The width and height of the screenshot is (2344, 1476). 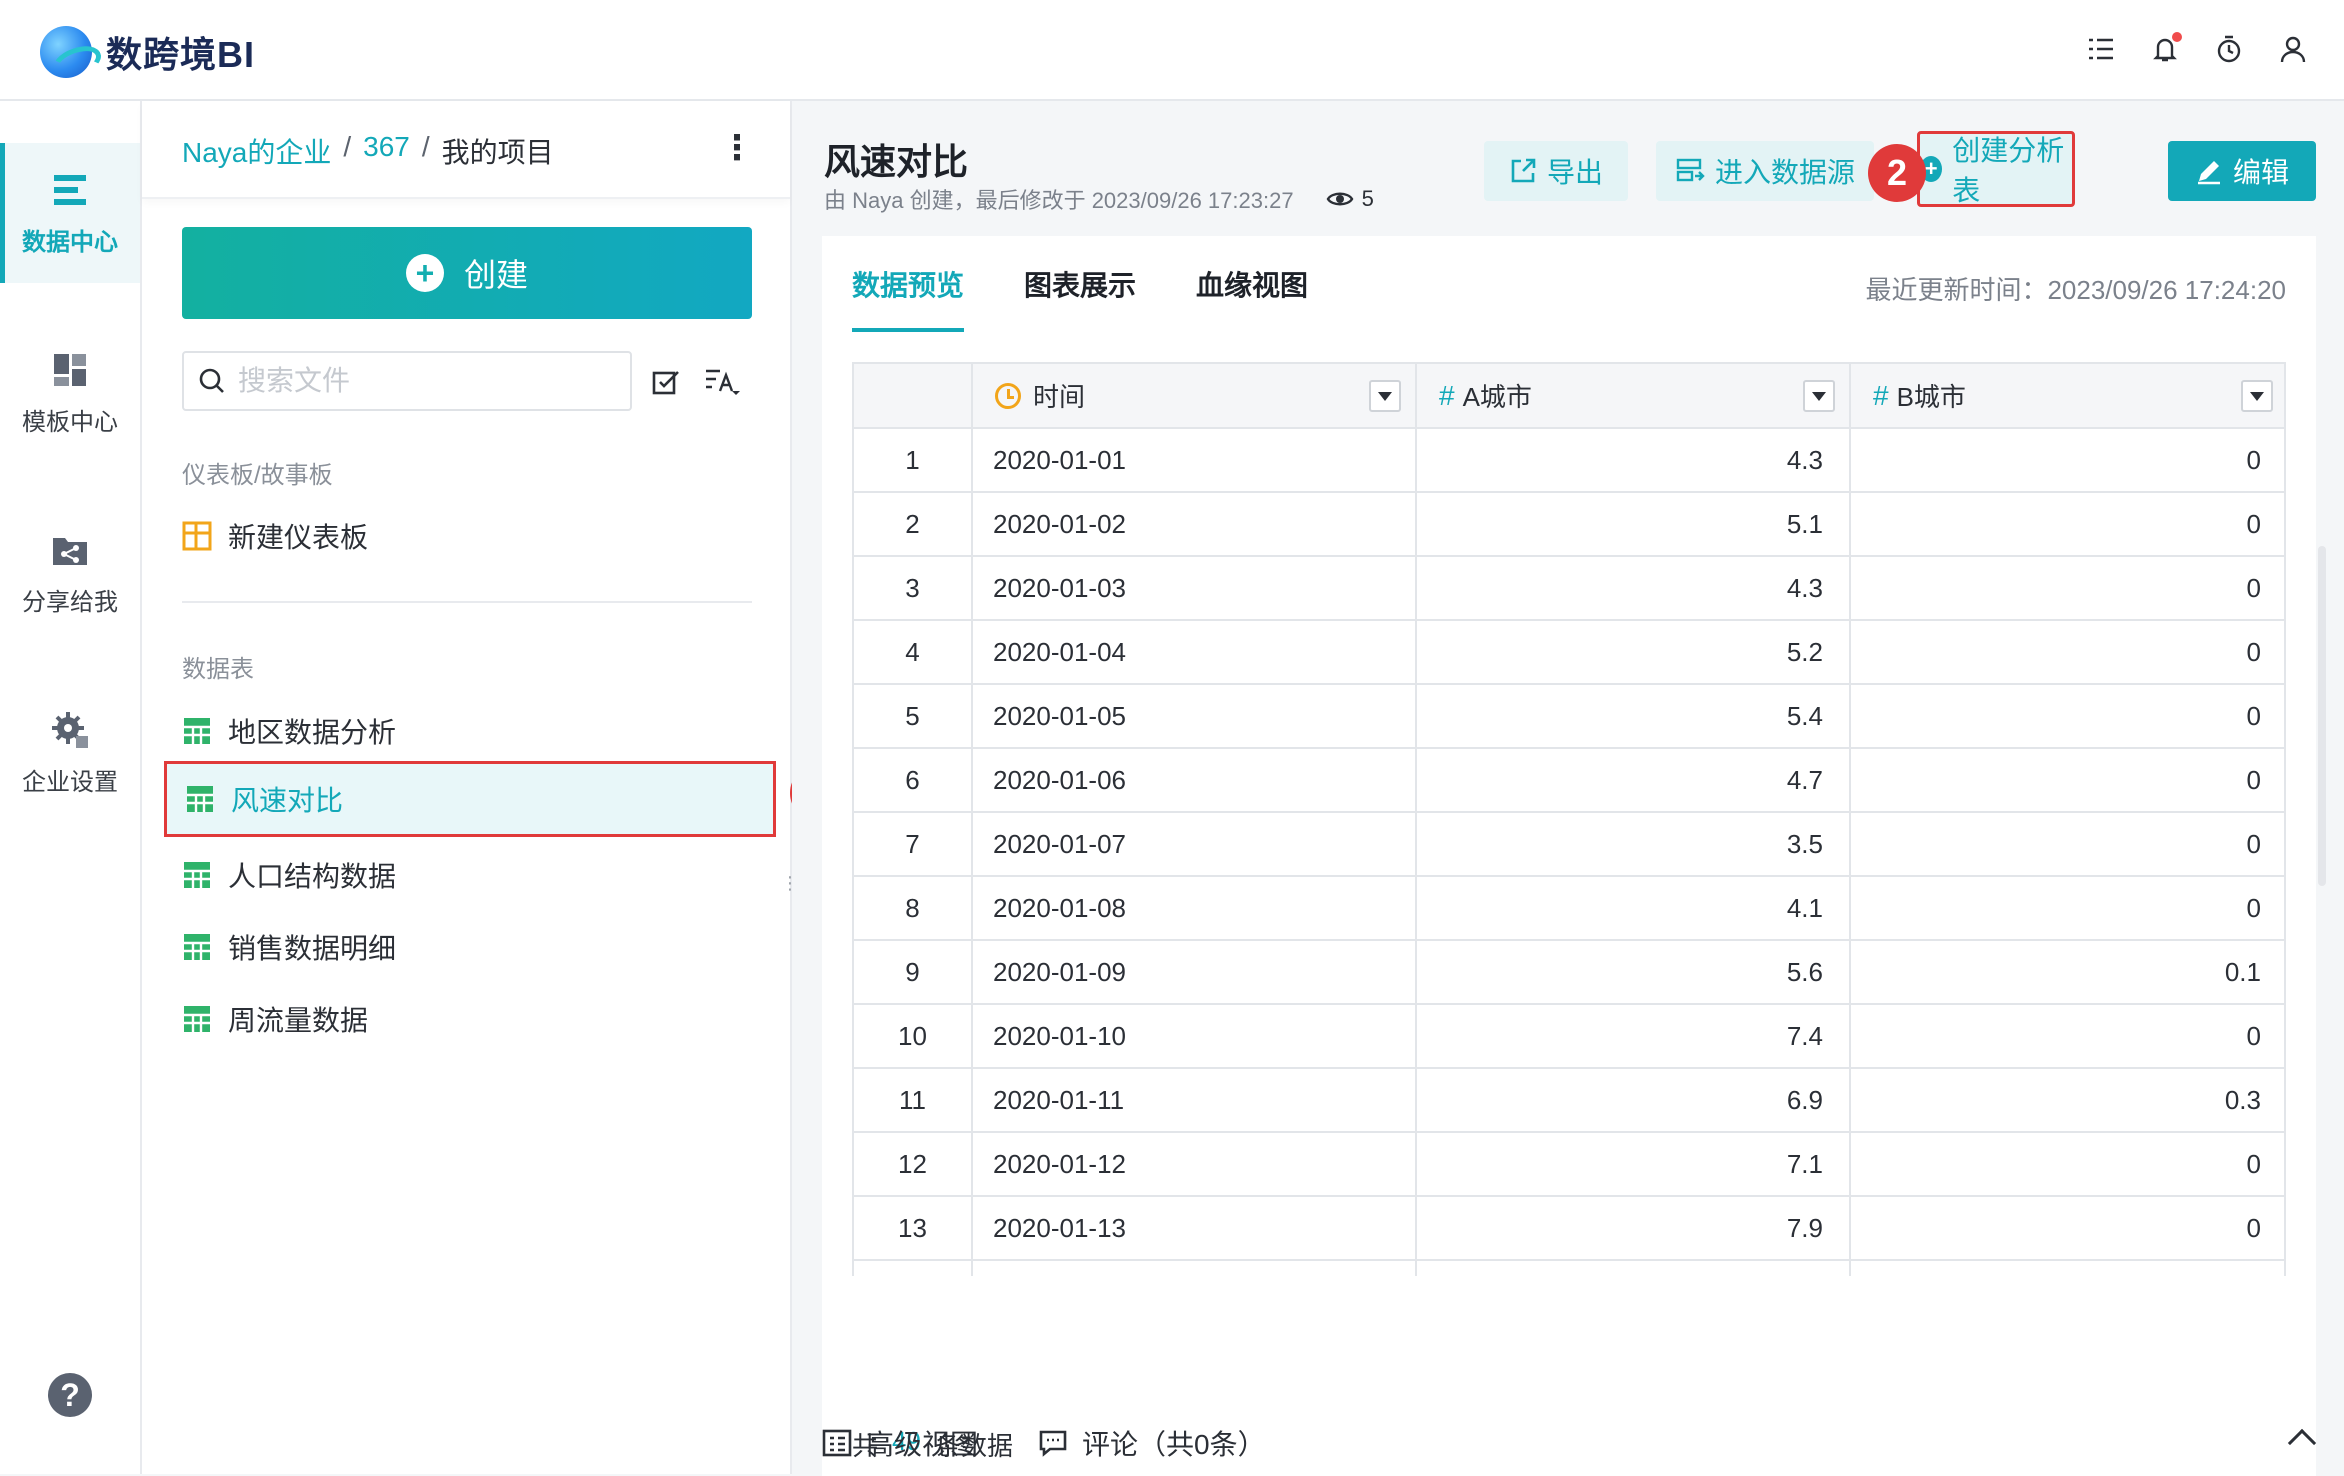 I want to click on city-b-cell: 0.1, so click(x=2067, y=972).